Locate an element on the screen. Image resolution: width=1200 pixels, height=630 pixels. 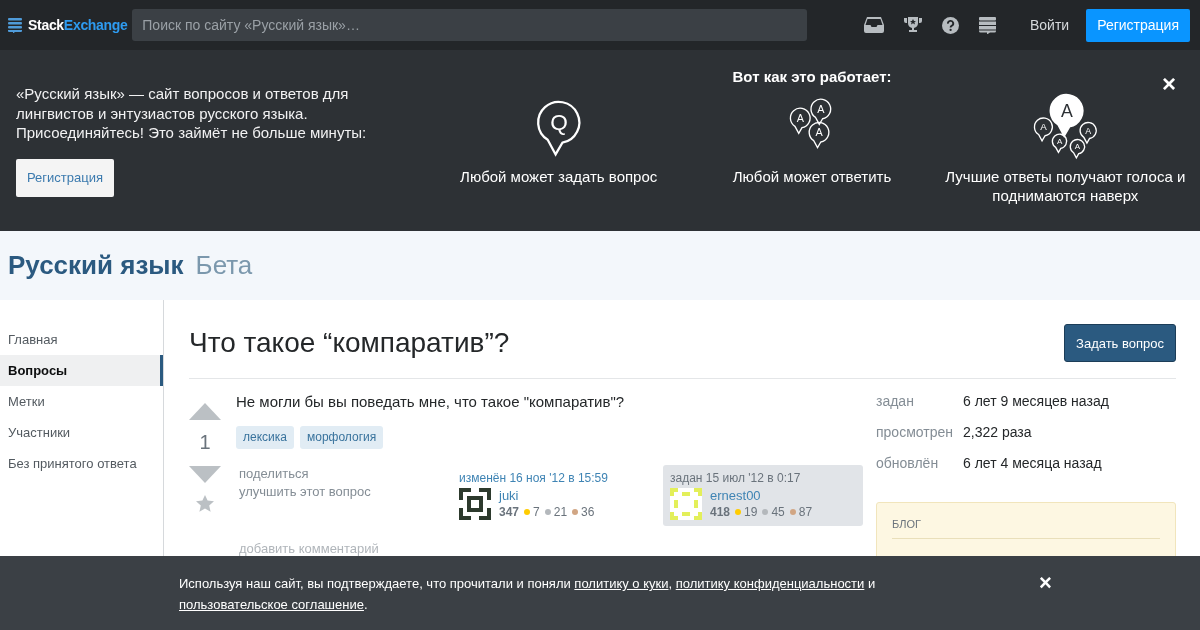
step-caption: Лучшие ответы получают голоса и поднимаются наверх is located at coordinates (1065, 186).